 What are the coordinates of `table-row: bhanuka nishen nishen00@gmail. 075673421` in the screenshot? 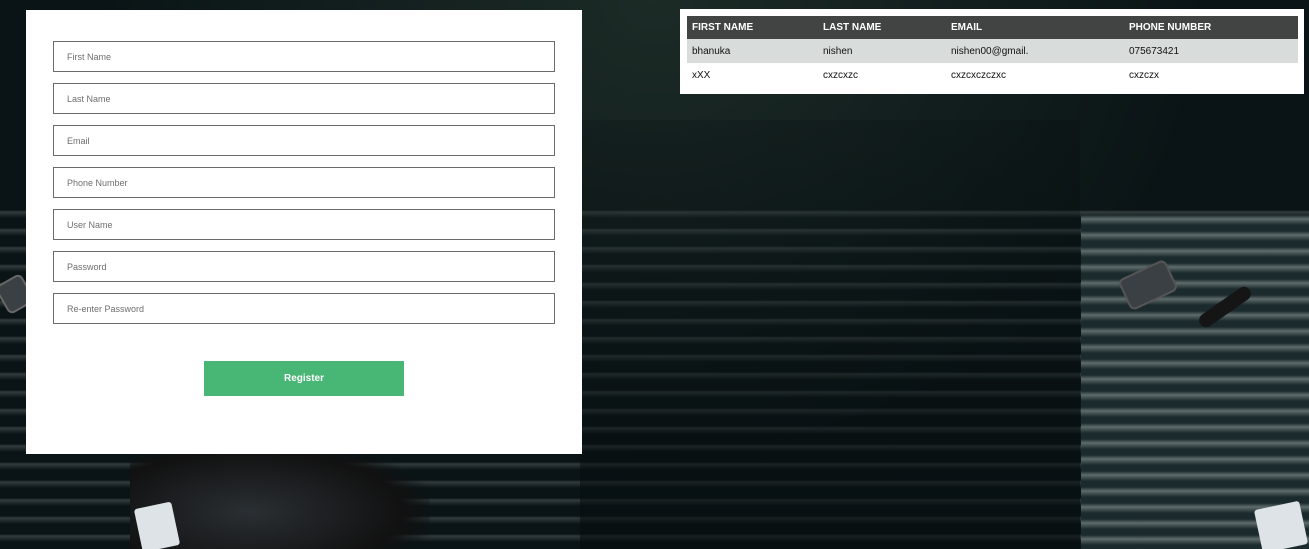 It's located at (992, 51).